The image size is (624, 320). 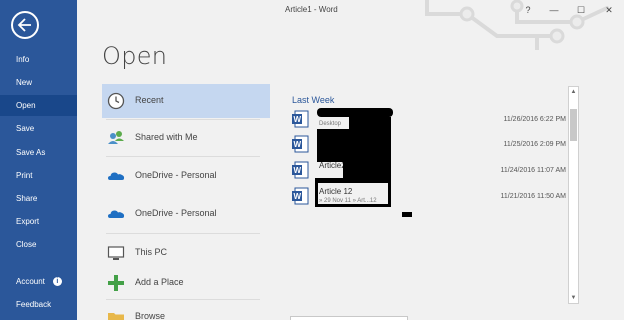 What do you see at coordinates (528, 10) in the screenshot?
I see `help-button: ?` at bounding box center [528, 10].